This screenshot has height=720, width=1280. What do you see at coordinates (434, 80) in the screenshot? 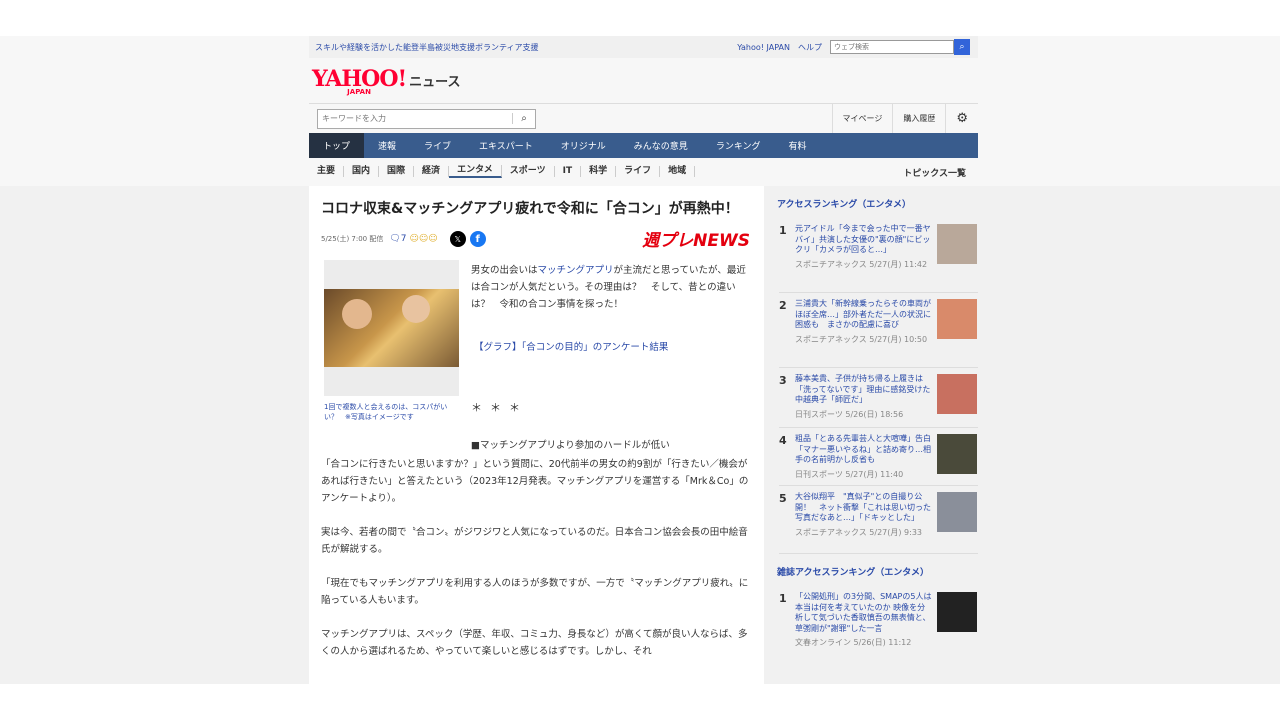
I see `logo-news-text: ニュース` at bounding box center [434, 80].